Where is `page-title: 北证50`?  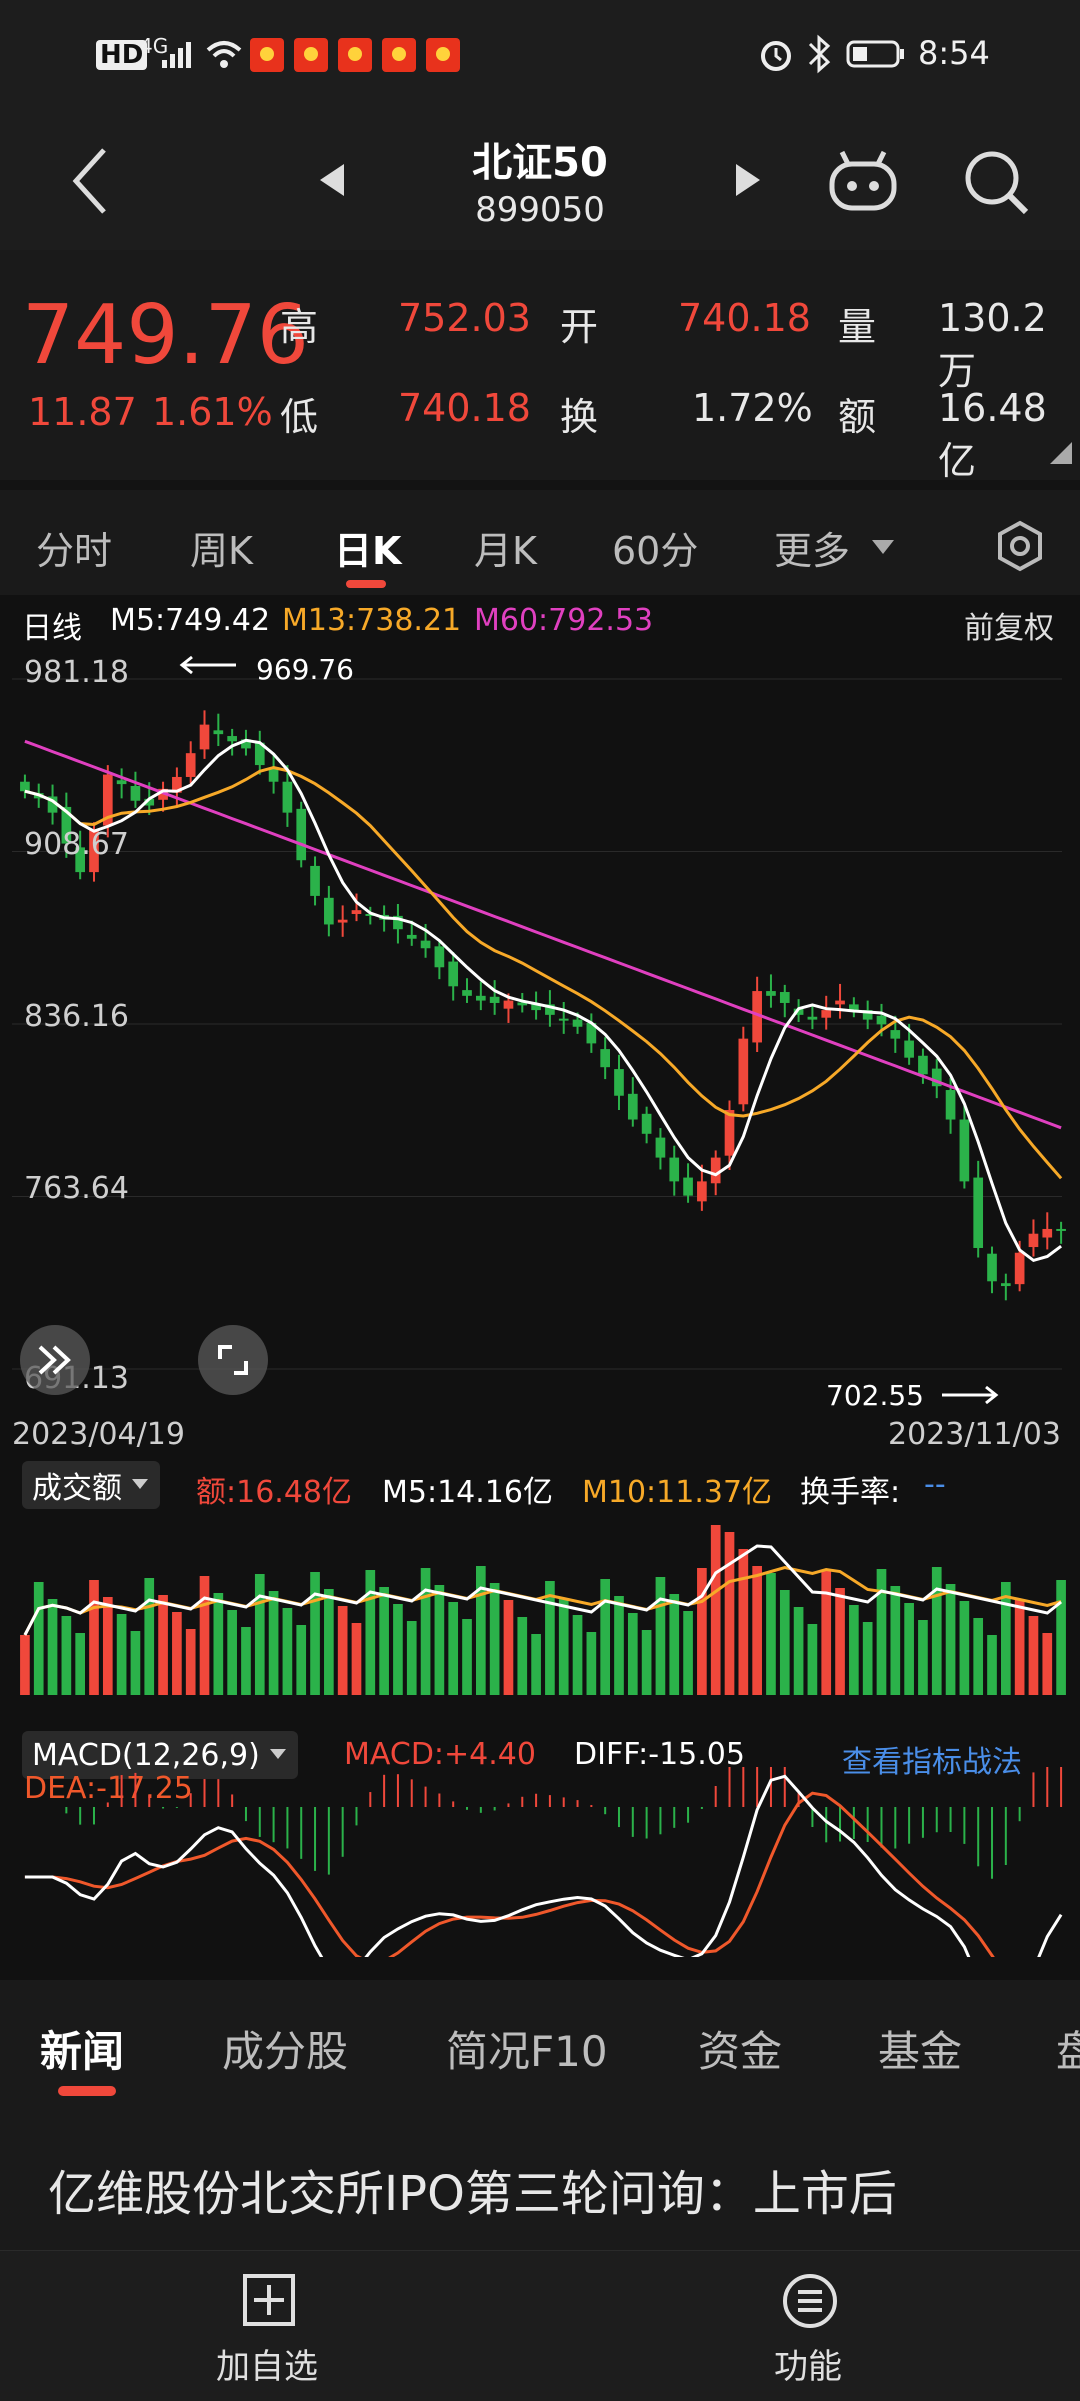 page-title: 北证50 is located at coordinates (540, 163).